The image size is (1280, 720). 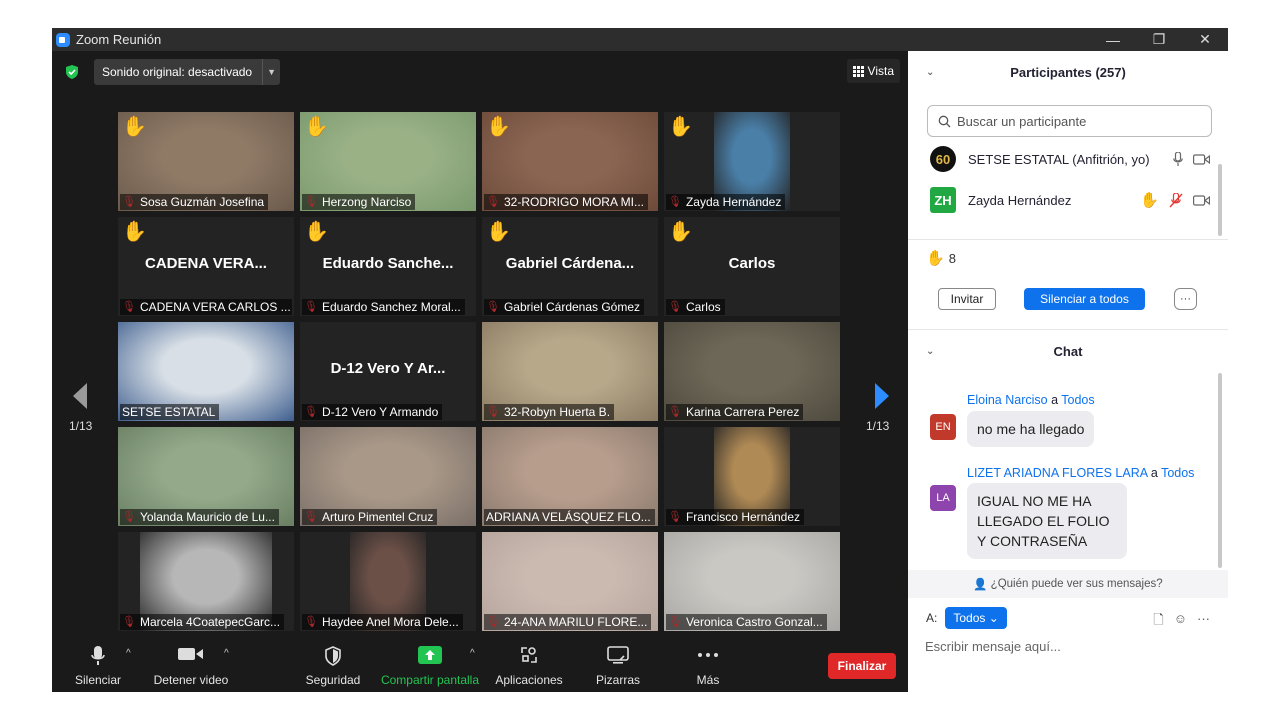 I want to click on participant-name: Zayda Hernández, so click(x=1020, y=200).